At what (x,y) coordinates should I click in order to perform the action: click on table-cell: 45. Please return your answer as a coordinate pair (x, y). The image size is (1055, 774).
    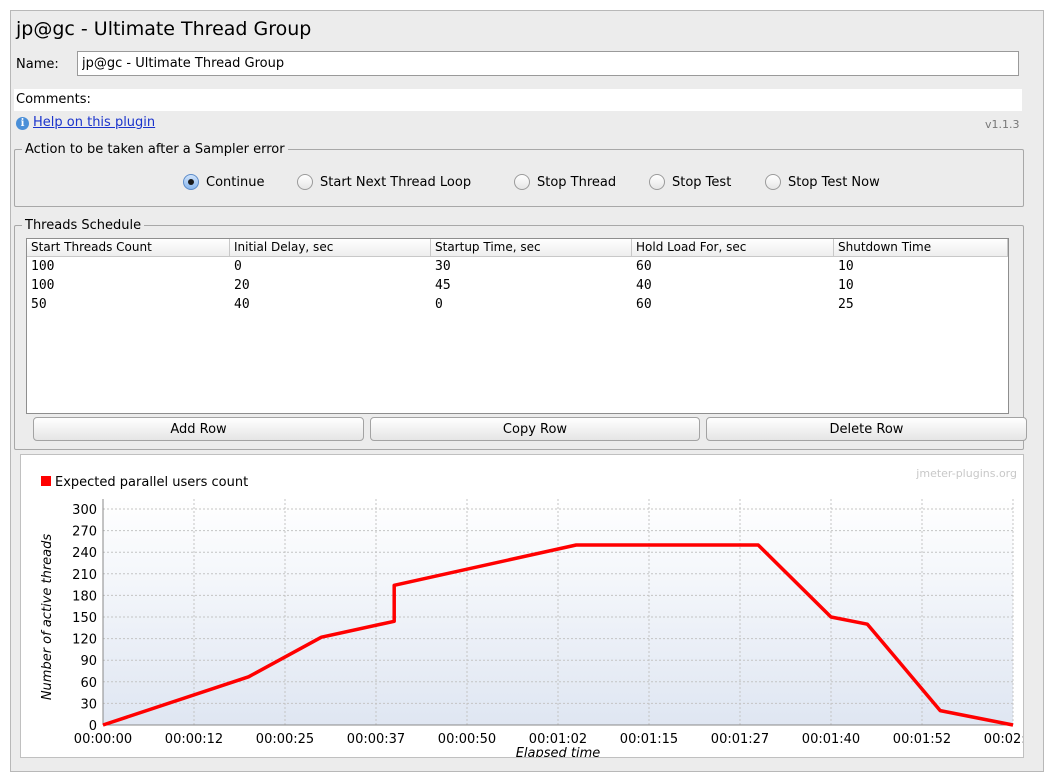
    Looking at the image, I should click on (531, 285).